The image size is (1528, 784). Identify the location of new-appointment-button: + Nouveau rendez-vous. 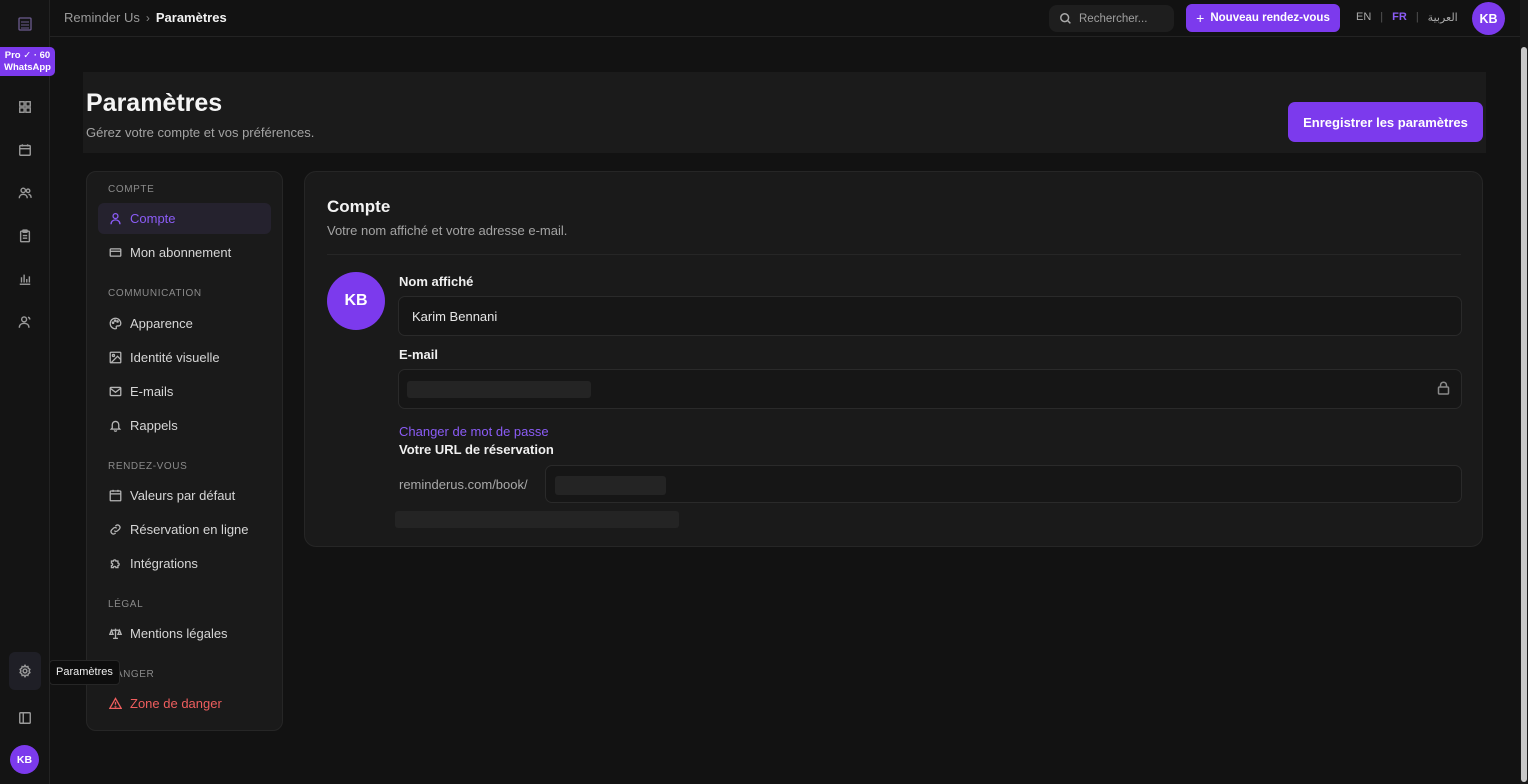
(1263, 18).